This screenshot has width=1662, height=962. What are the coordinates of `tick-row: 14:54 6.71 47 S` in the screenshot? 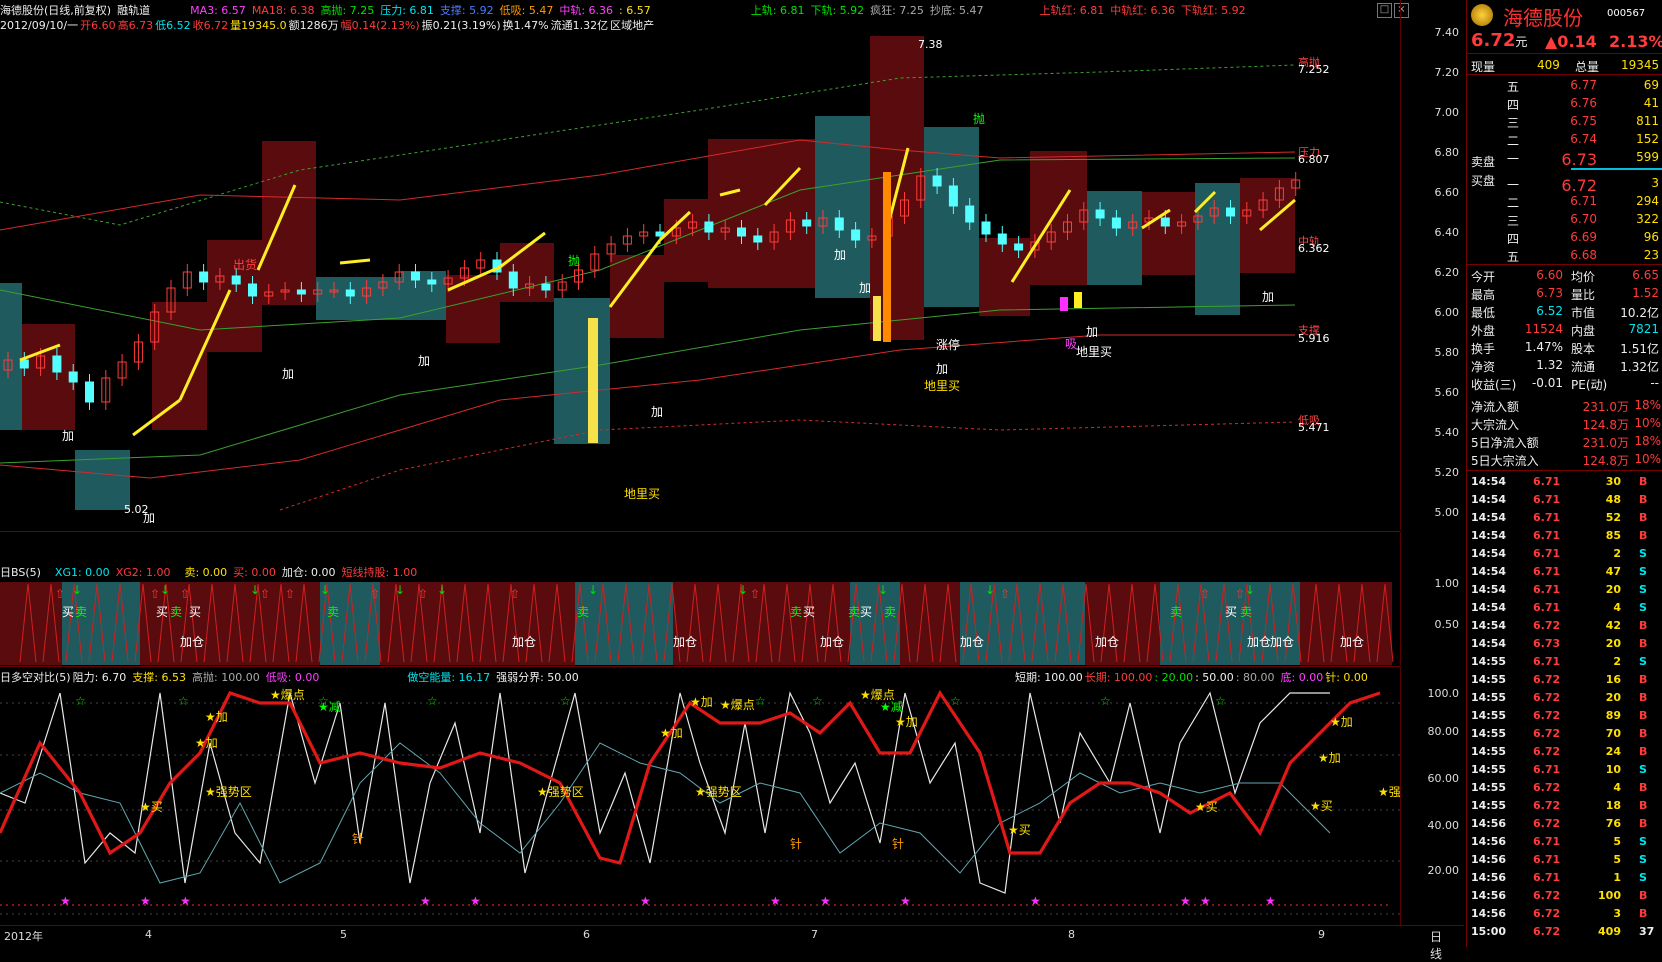 It's located at (1564, 571).